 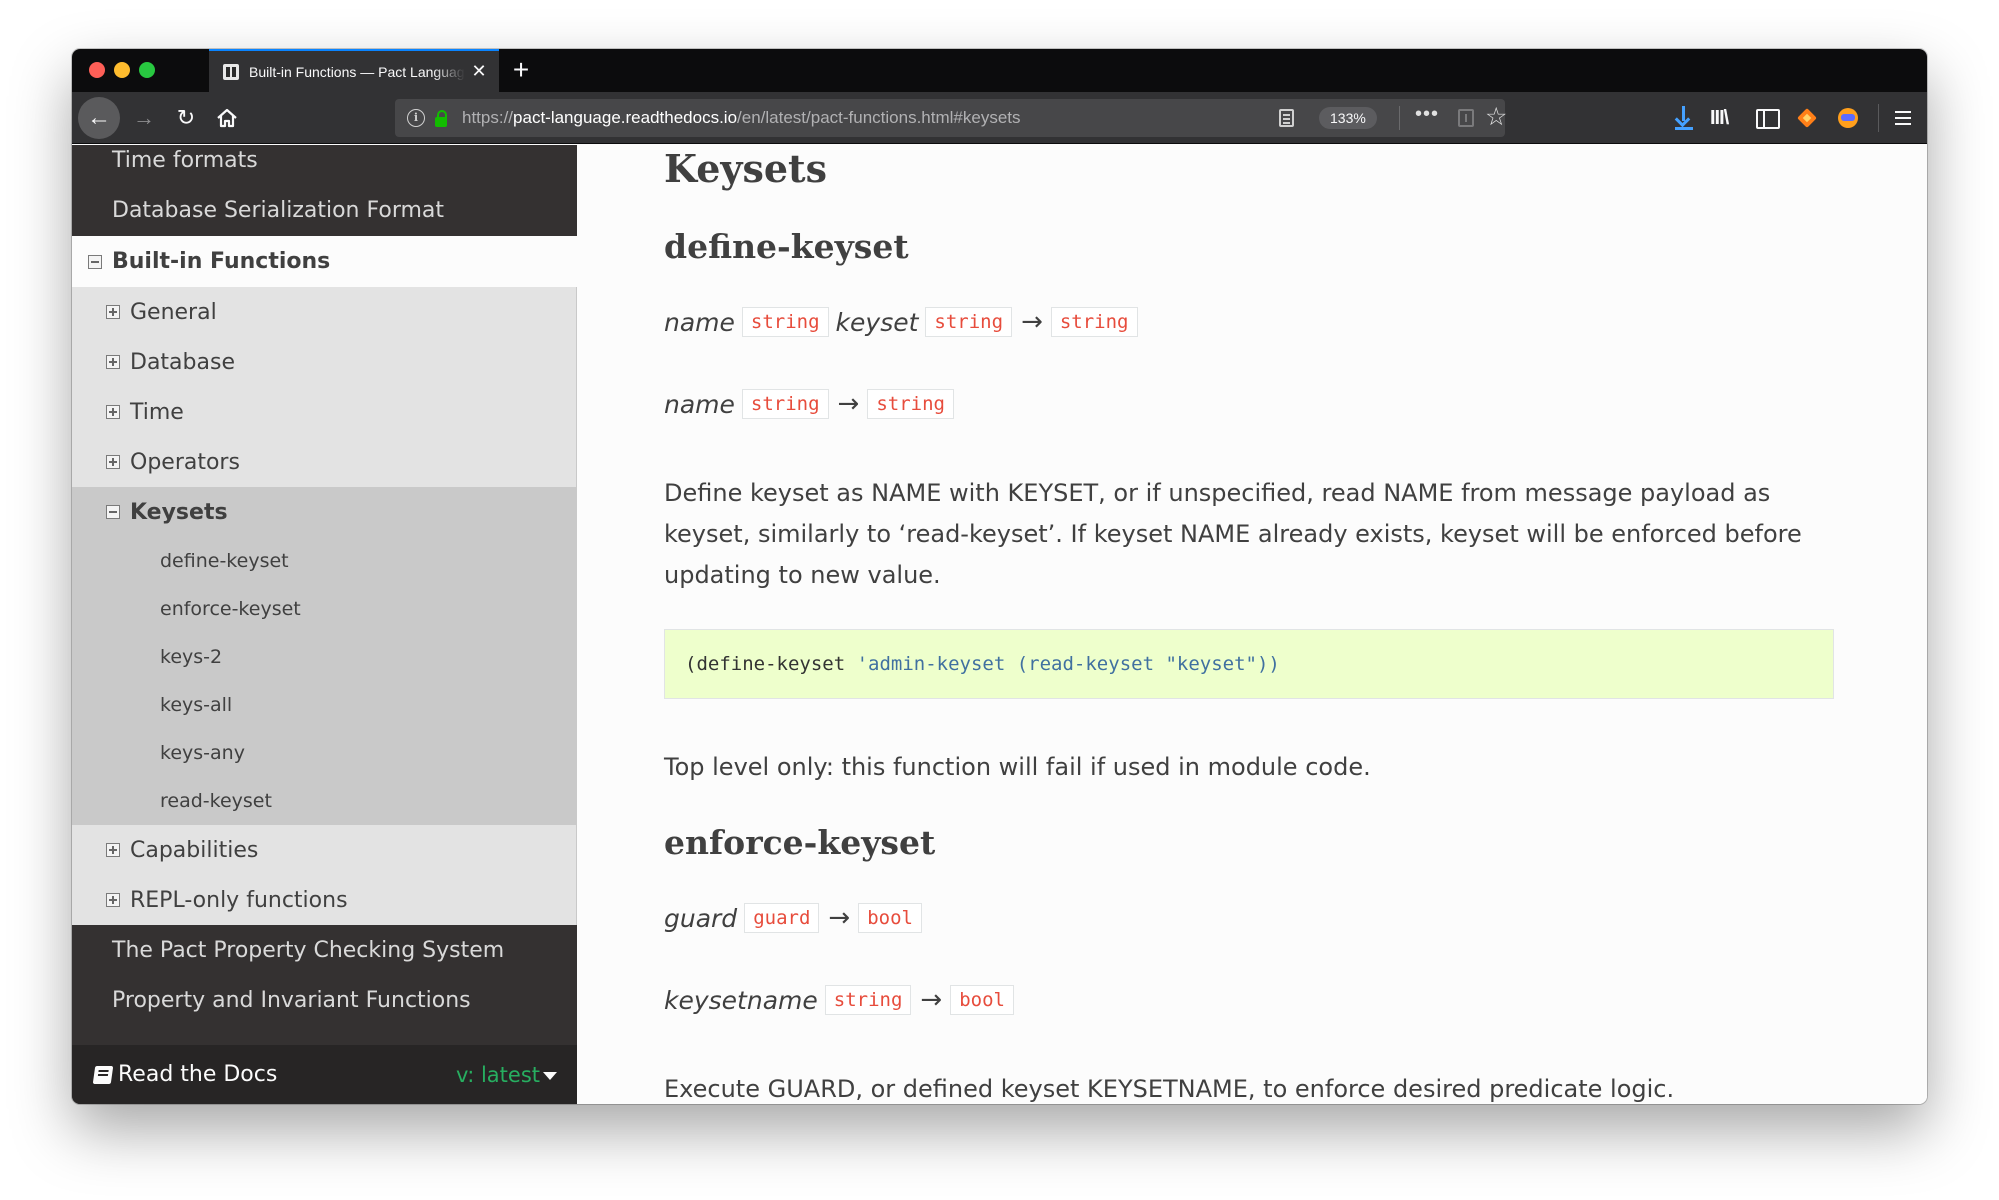 I want to click on sidebar-item-define-keyset: define-keyset, so click(x=324, y=561).